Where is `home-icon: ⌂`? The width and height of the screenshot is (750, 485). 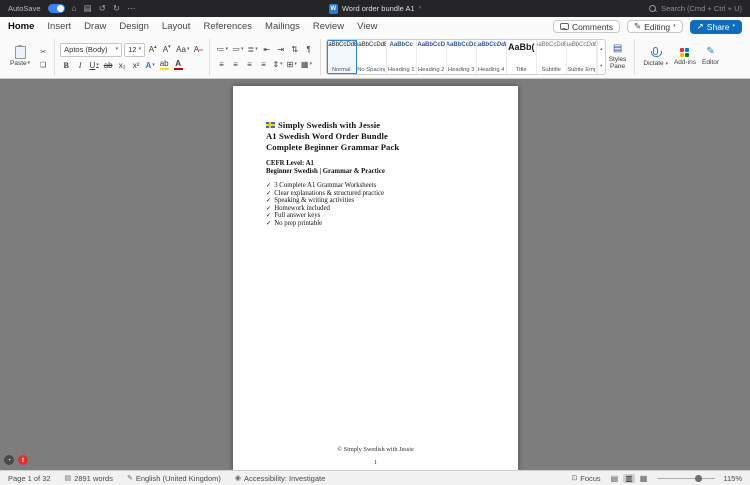
home-icon: ⌂ is located at coordinates (74, 8).